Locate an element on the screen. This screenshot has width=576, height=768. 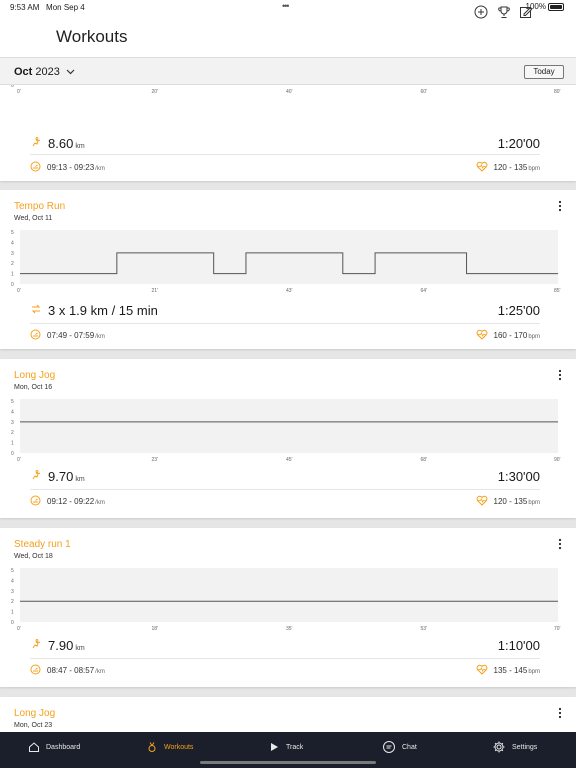
intensity-chart: 5 4 3 2 1 00' 21' 43' 64' 85' is located at coordinates (286, 262).